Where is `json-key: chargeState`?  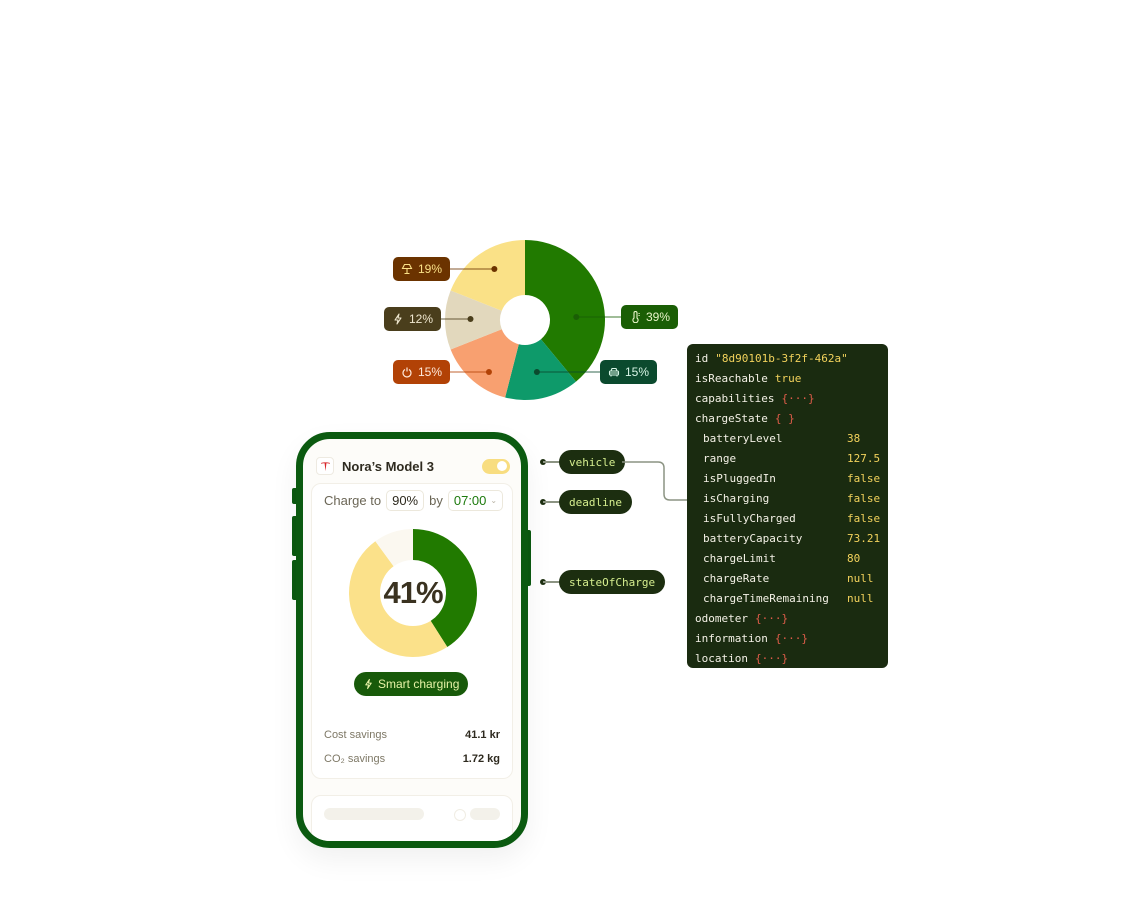
json-key: chargeState is located at coordinates (731, 418).